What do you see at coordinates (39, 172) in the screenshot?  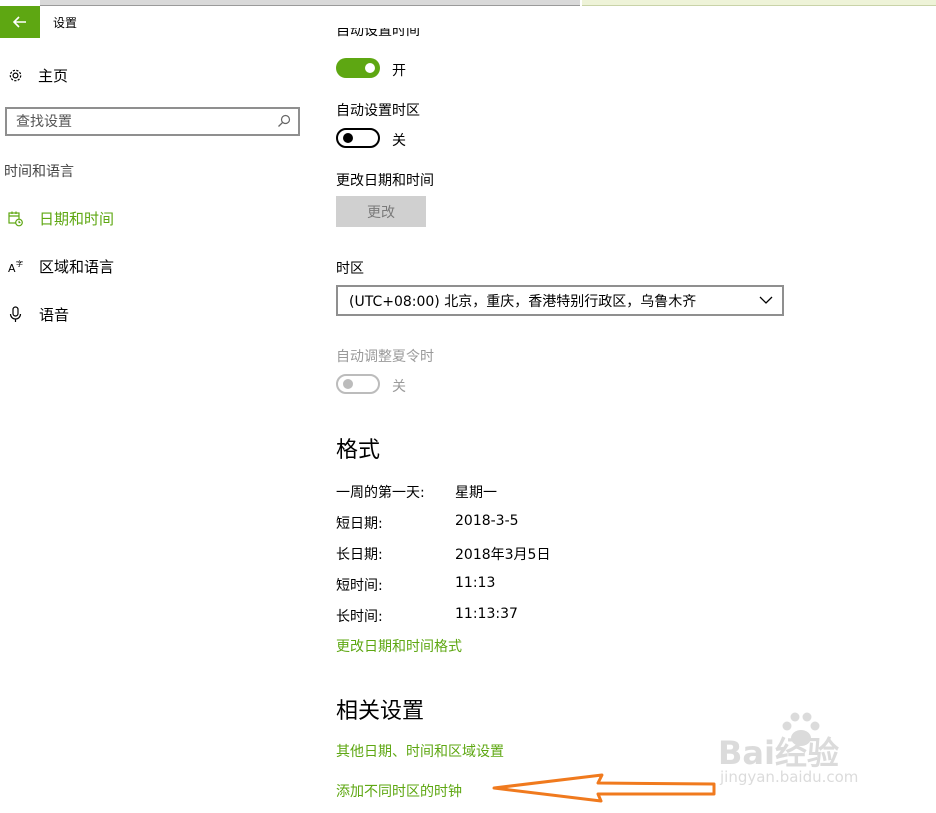 I see `sidebar-section-label: 时间和语言` at bounding box center [39, 172].